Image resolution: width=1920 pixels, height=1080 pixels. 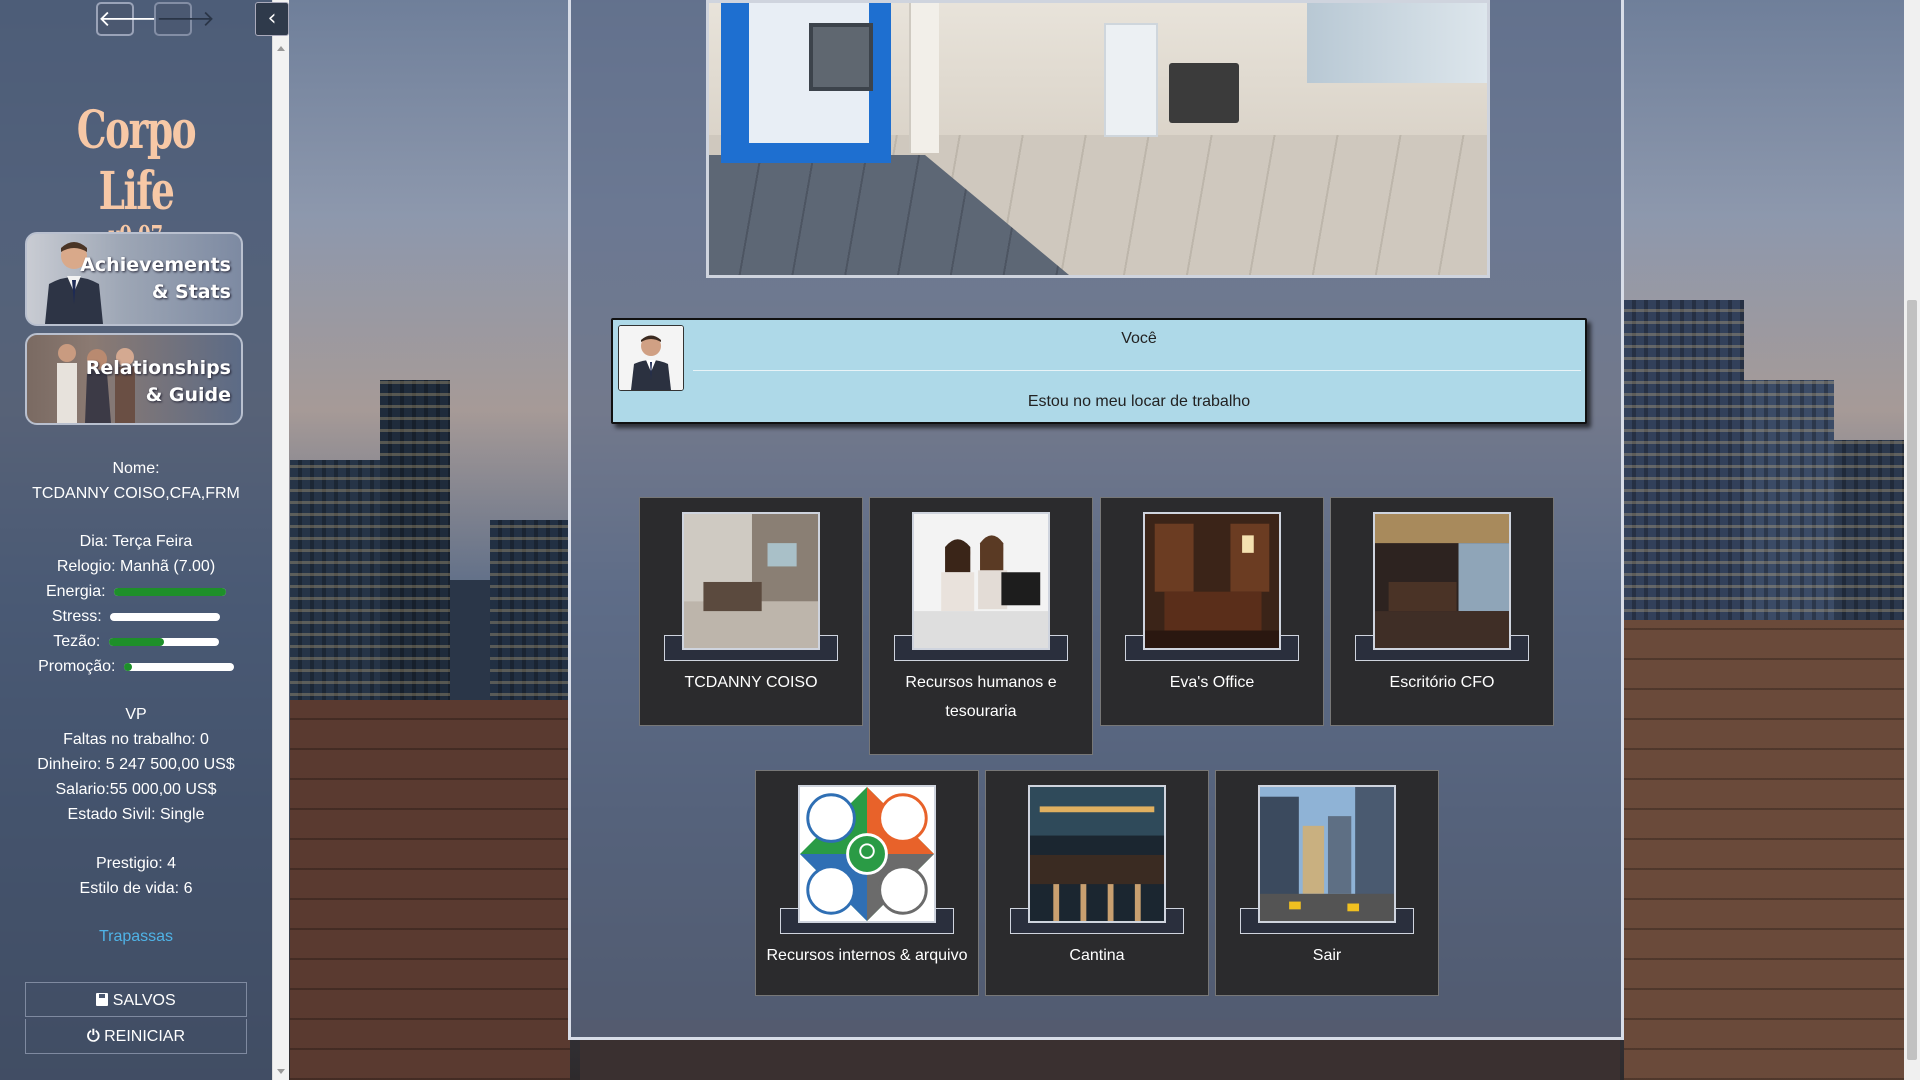 What do you see at coordinates (1442, 581) in the screenshot?
I see `cfo-office-photo-icon` at bounding box center [1442, 581].